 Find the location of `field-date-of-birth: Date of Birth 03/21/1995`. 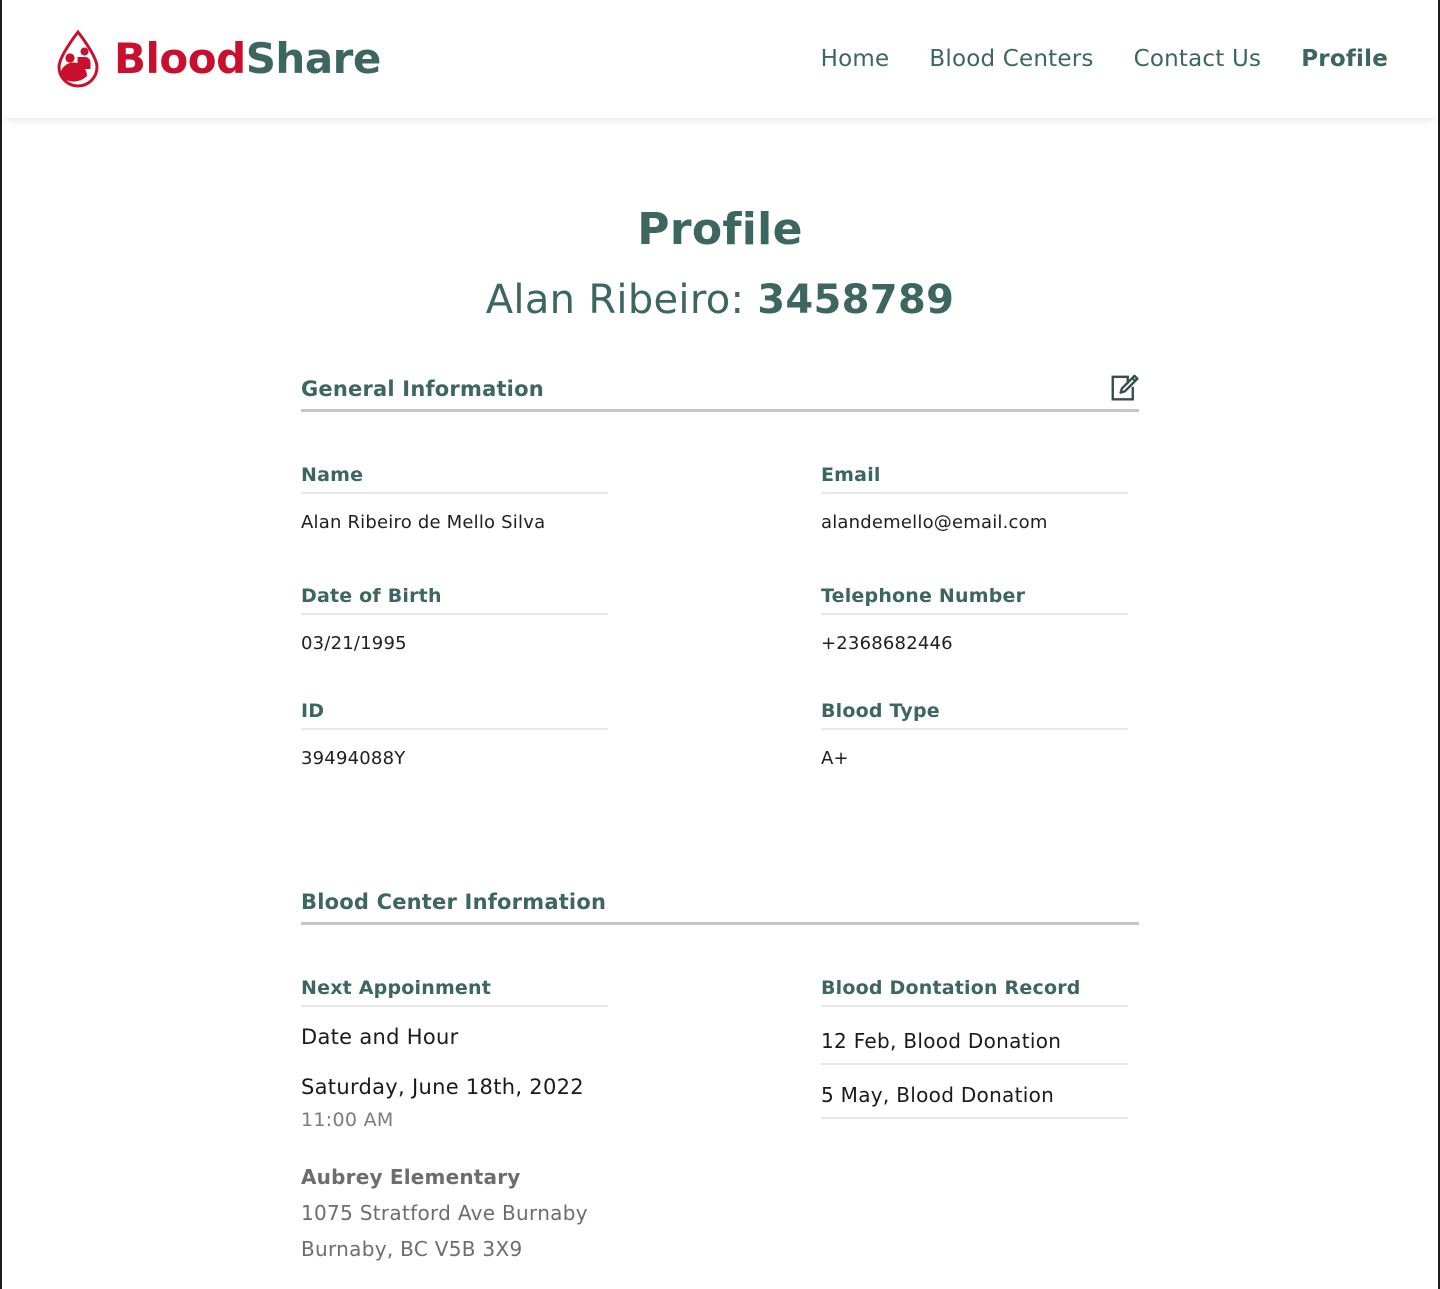

field-date-of-birth: Date of Birth 03/21/1995 is located at coordinates (561, 593).